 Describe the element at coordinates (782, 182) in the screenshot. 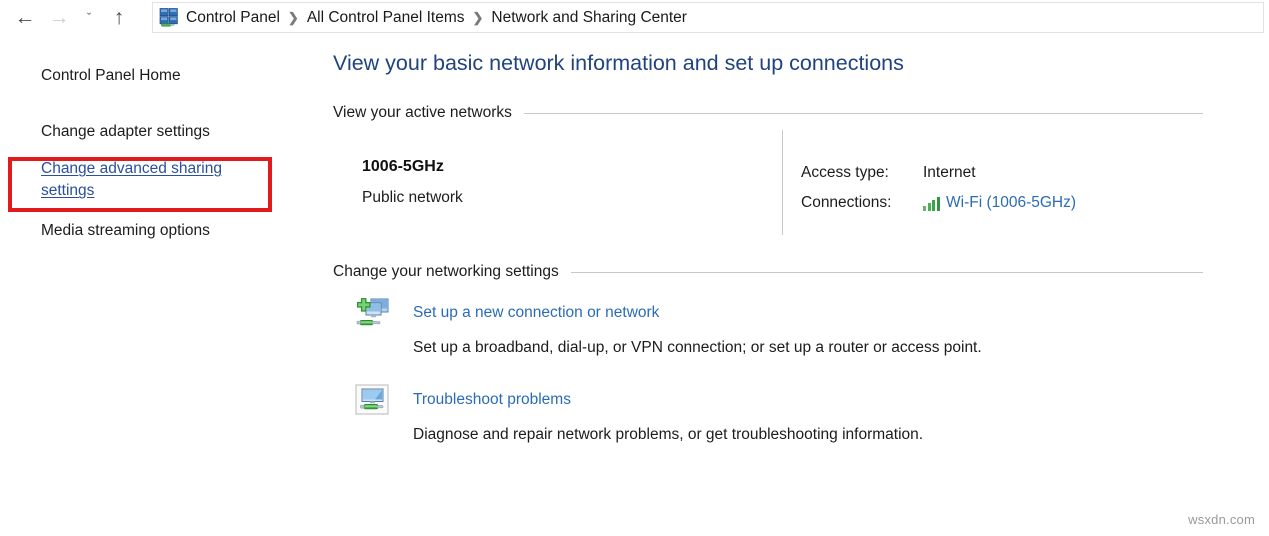

I see `vertical-divider` at that location.